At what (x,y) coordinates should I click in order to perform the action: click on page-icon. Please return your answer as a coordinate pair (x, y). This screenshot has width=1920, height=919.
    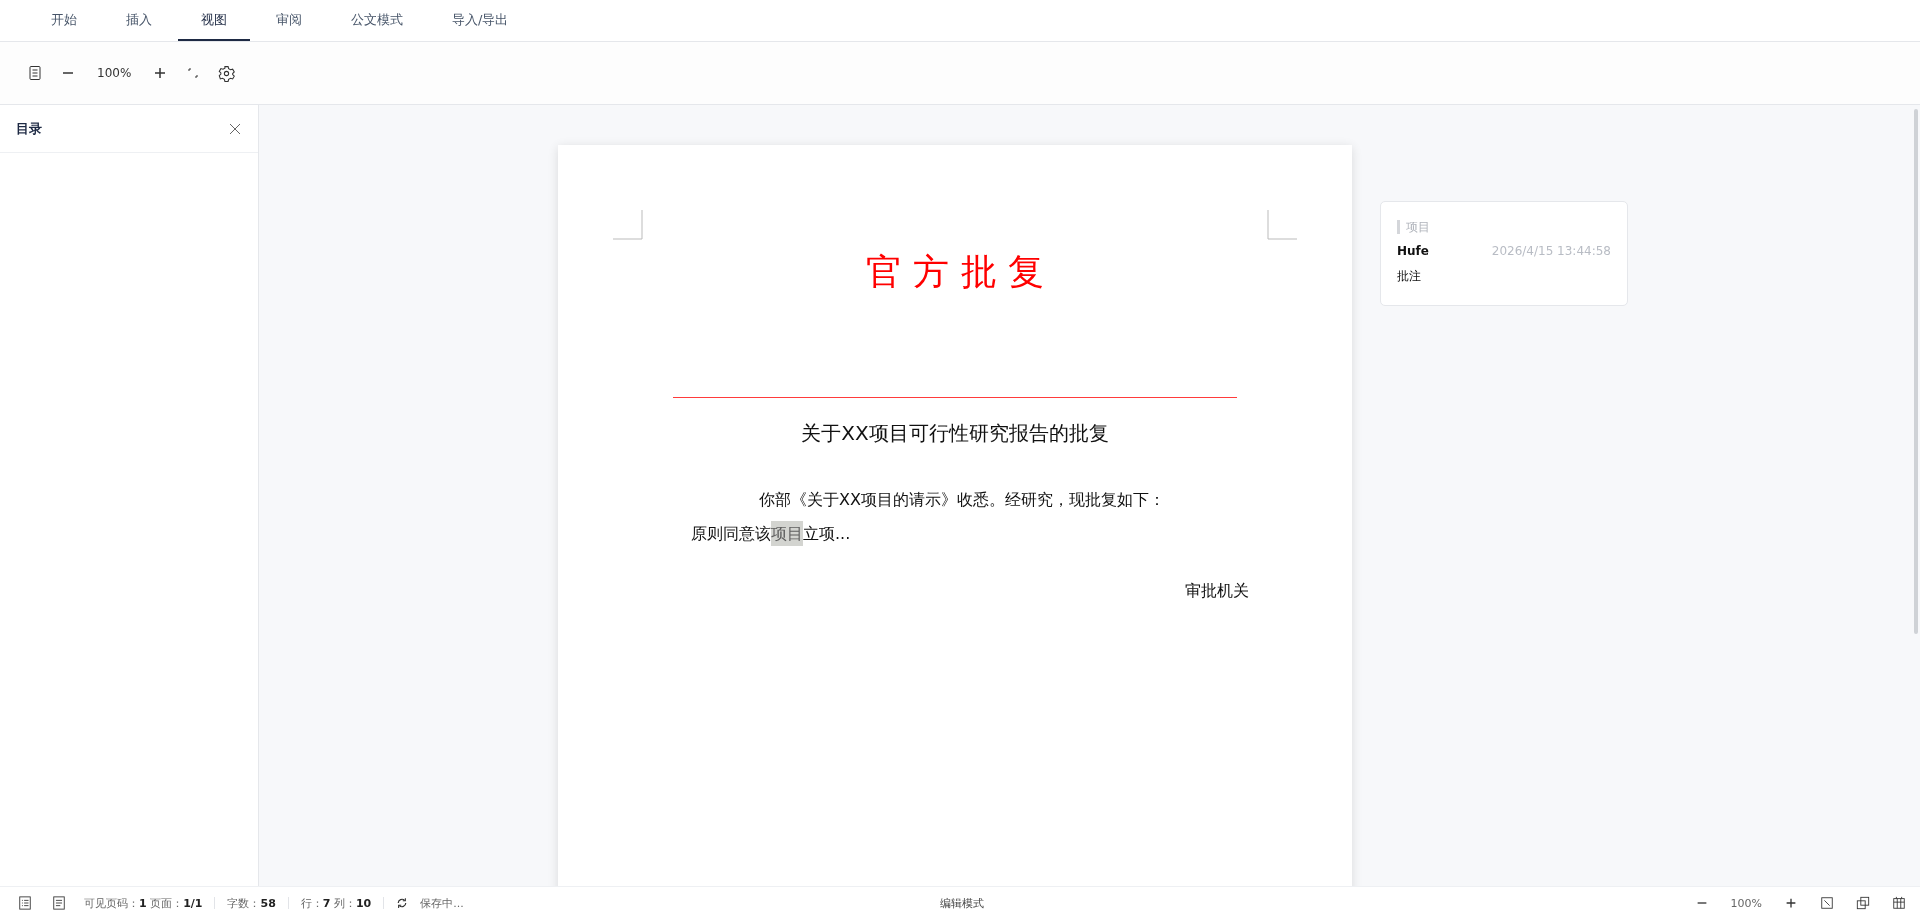
    Looking at the image, I should click on (59, 903).